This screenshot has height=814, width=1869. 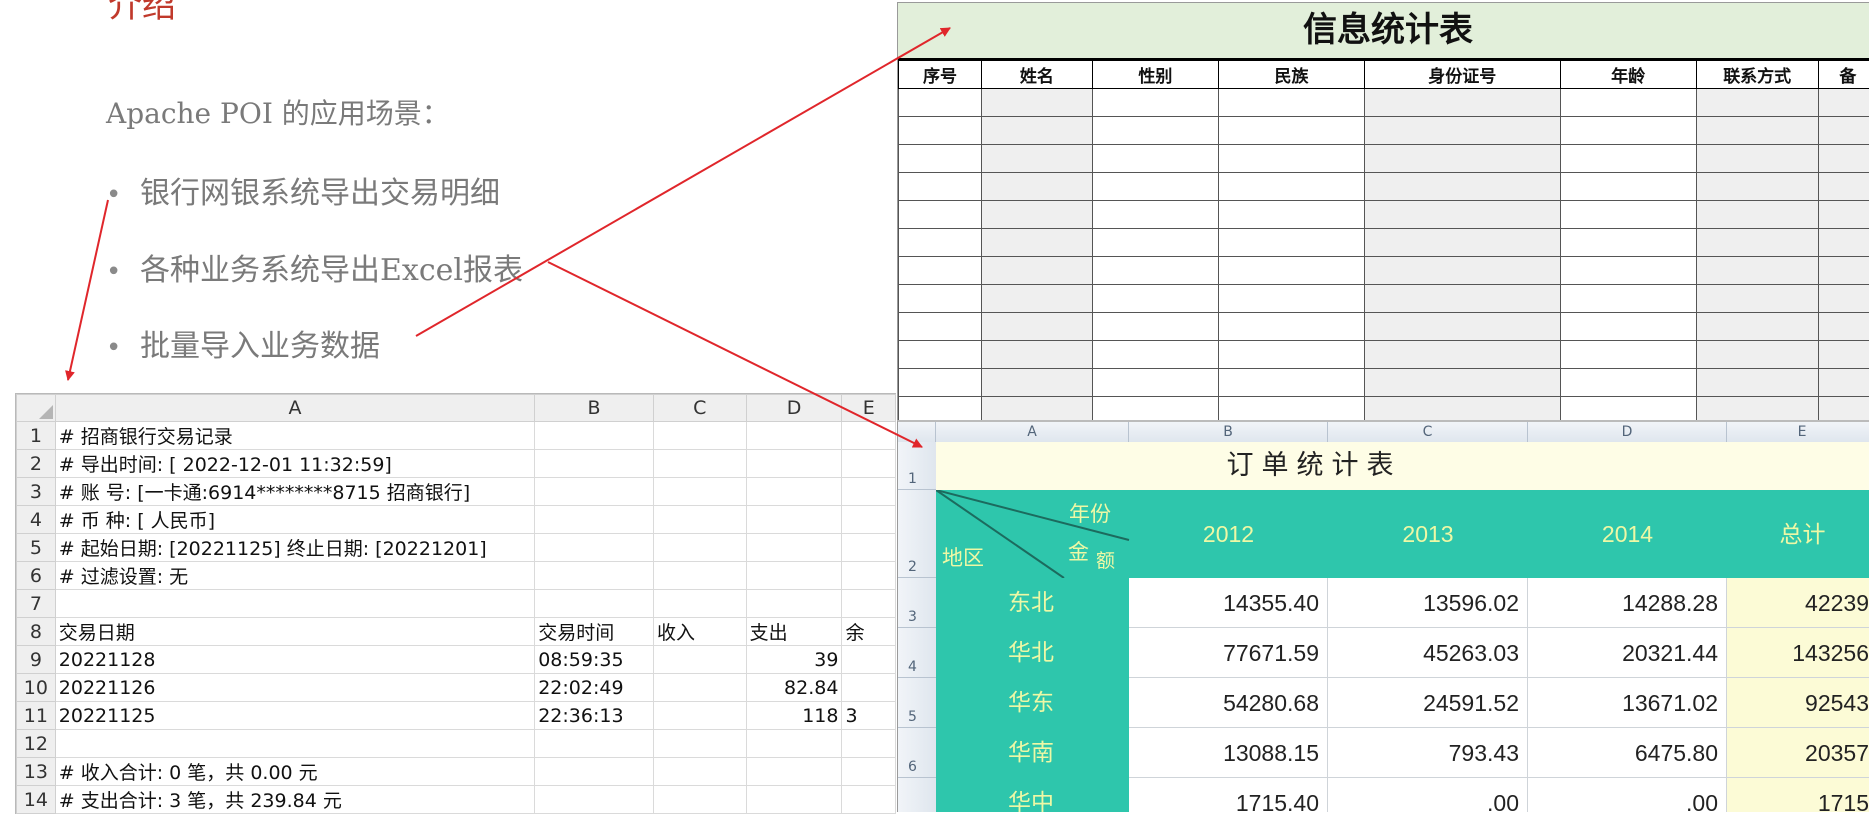 I want to click on cell: 39, so click(x=794, y=660).